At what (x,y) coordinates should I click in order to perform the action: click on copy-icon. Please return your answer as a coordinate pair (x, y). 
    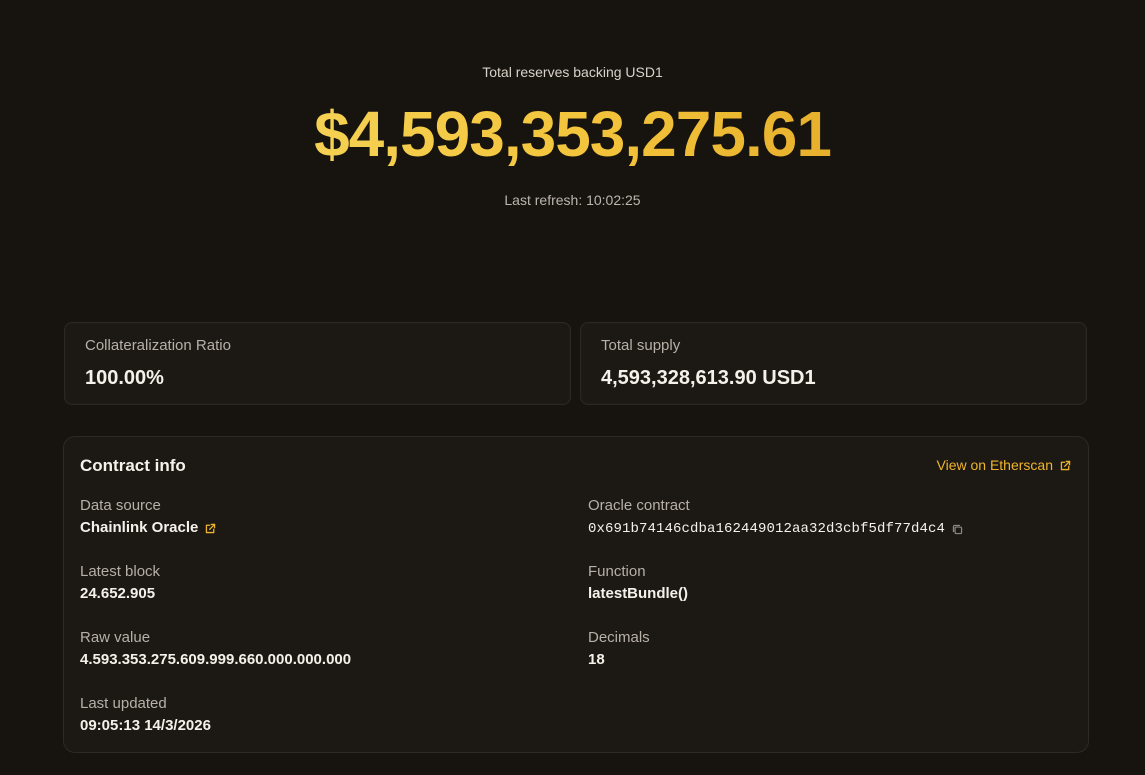
    Looking at the image, I should click on (957, 529).